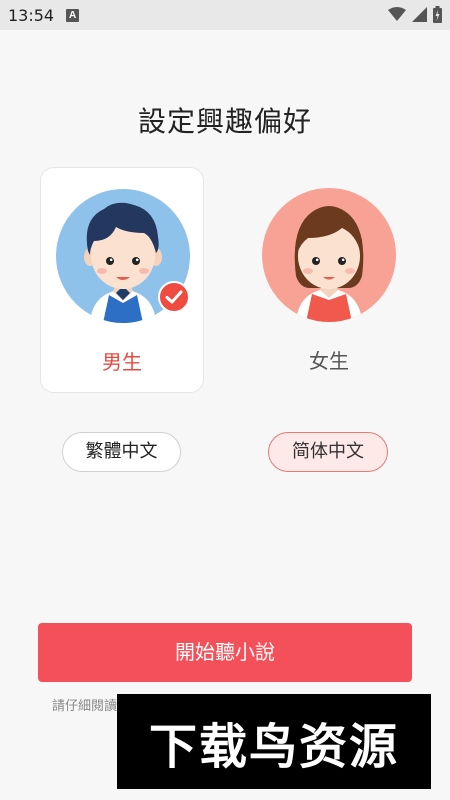 This screenshot has height=800, width=450. I want to click on app-notification-icon: A, so click(73, 15).